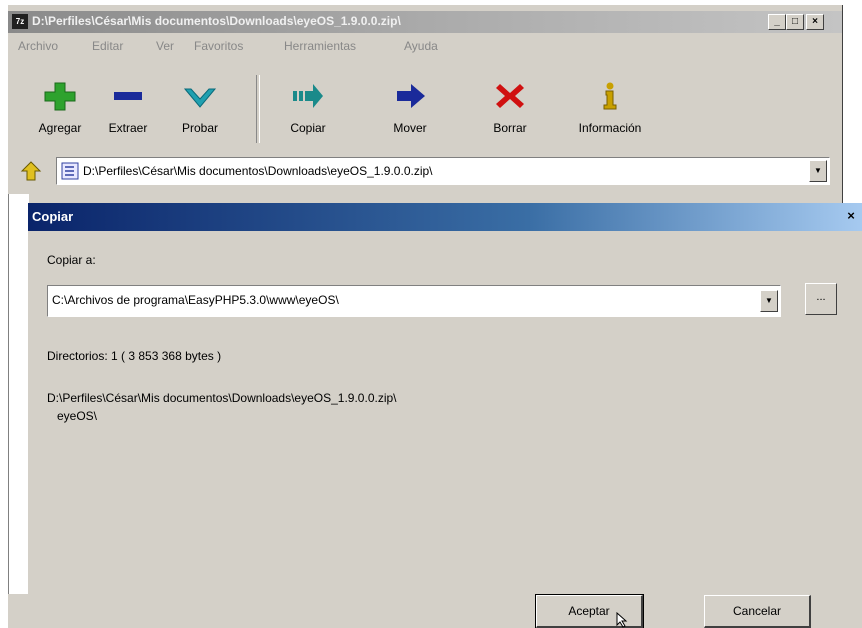 The image size is (862, 628). I want to click on dialog-title: Copiar, so click(53, 216).